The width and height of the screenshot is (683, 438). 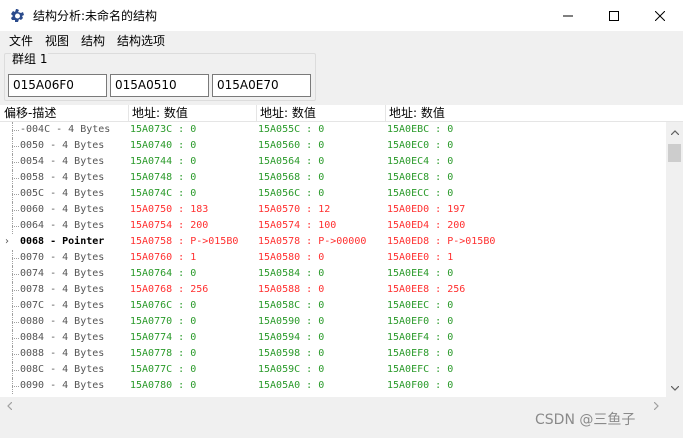 What do you see at coordinates (297, 225) in the screenshot?
I see `row-value-2: 15A0574 : 100` at bounding box center [297, 225].